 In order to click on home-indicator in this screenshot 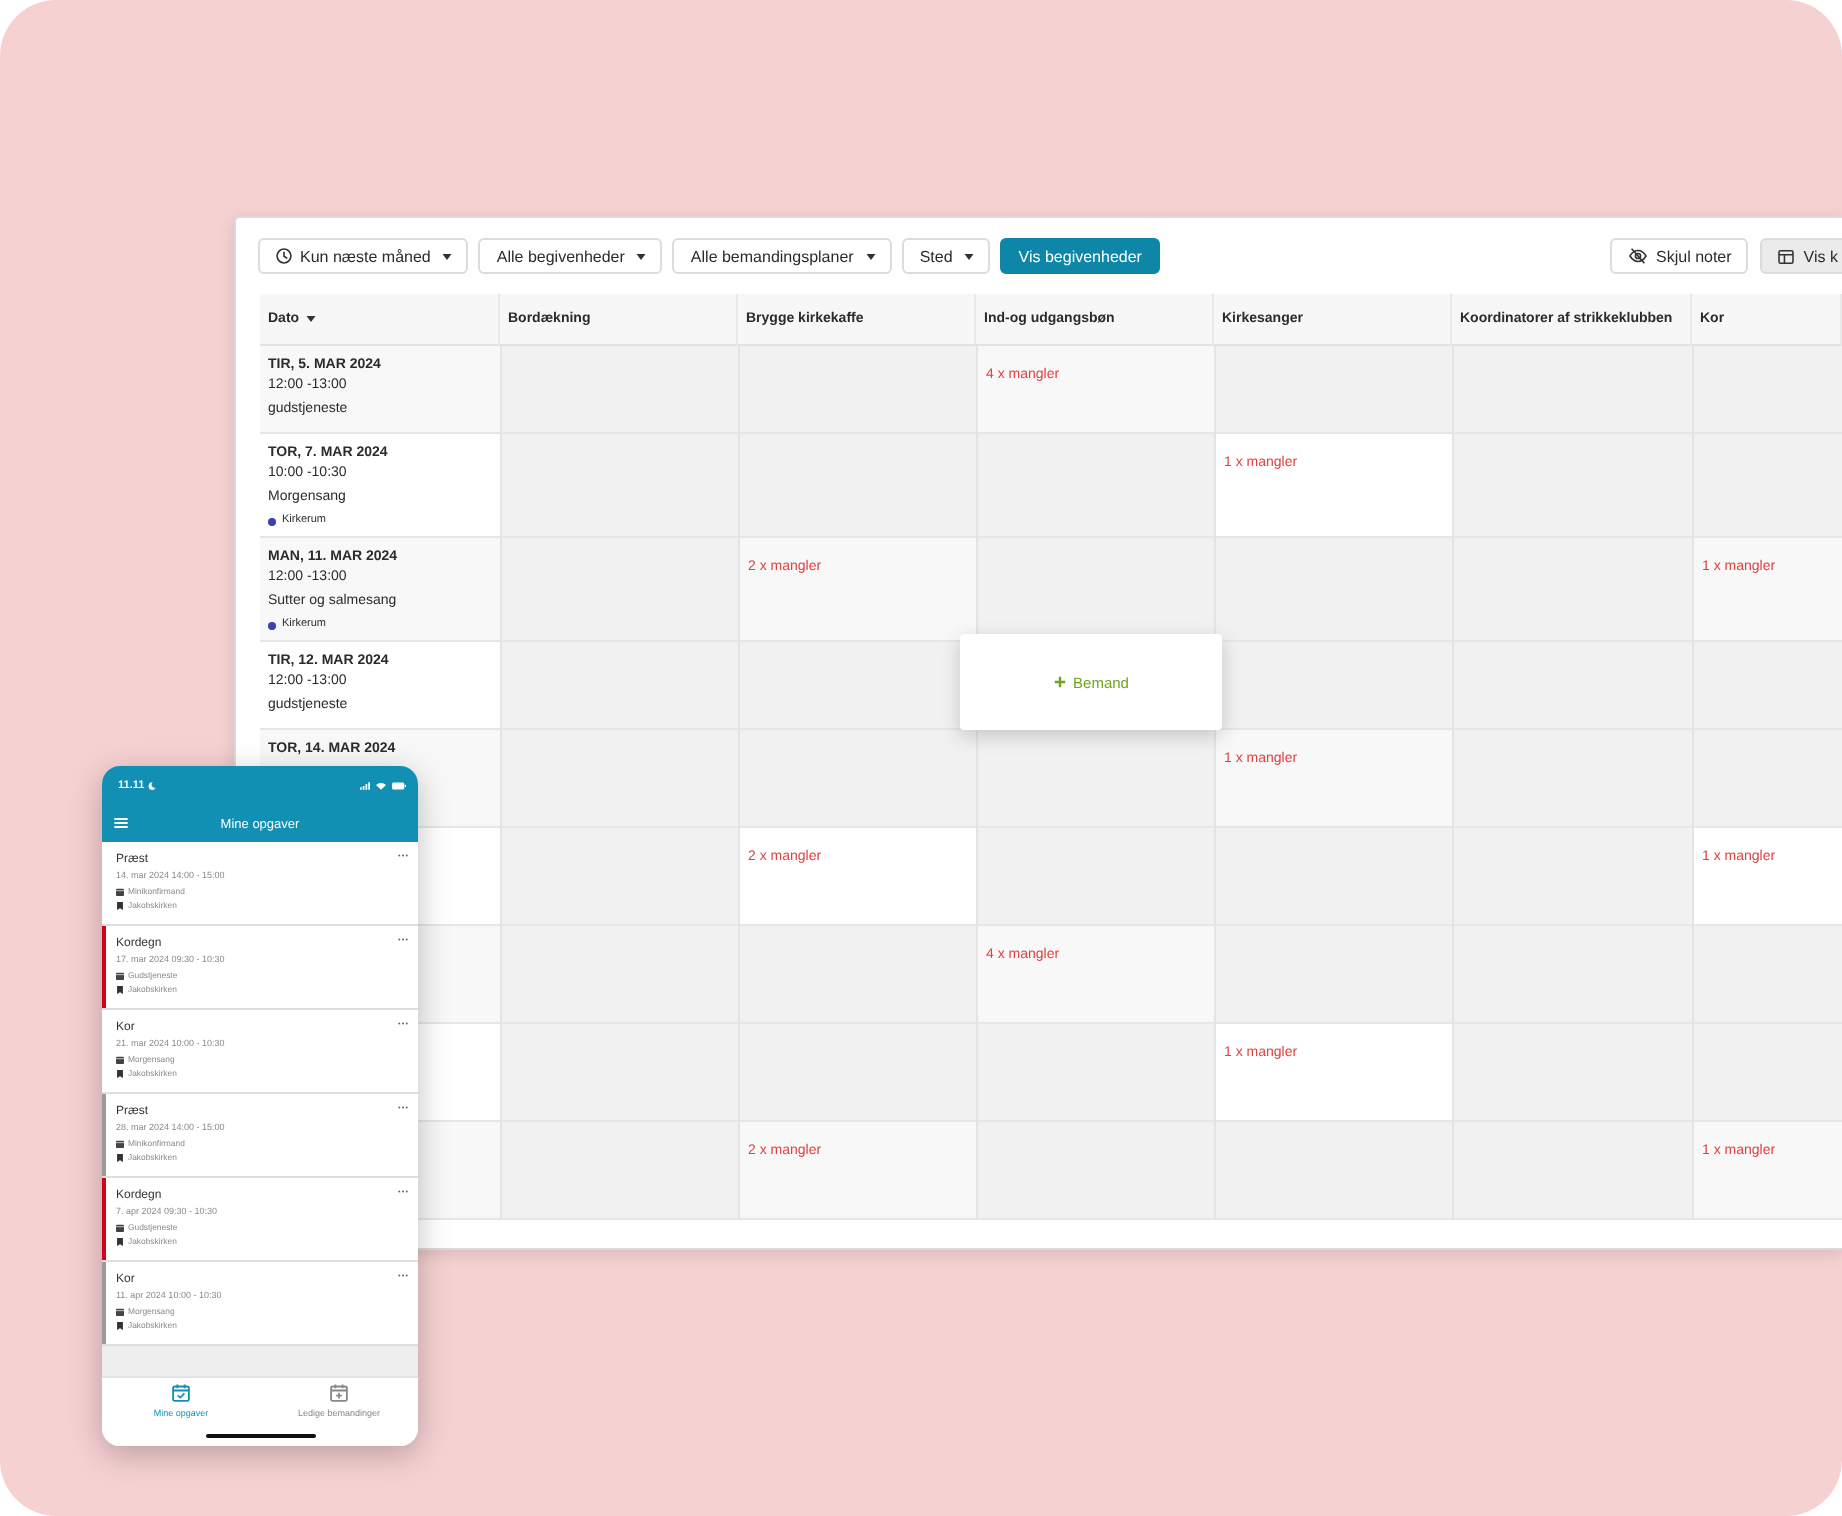, I will do `click(261, 1436)`.